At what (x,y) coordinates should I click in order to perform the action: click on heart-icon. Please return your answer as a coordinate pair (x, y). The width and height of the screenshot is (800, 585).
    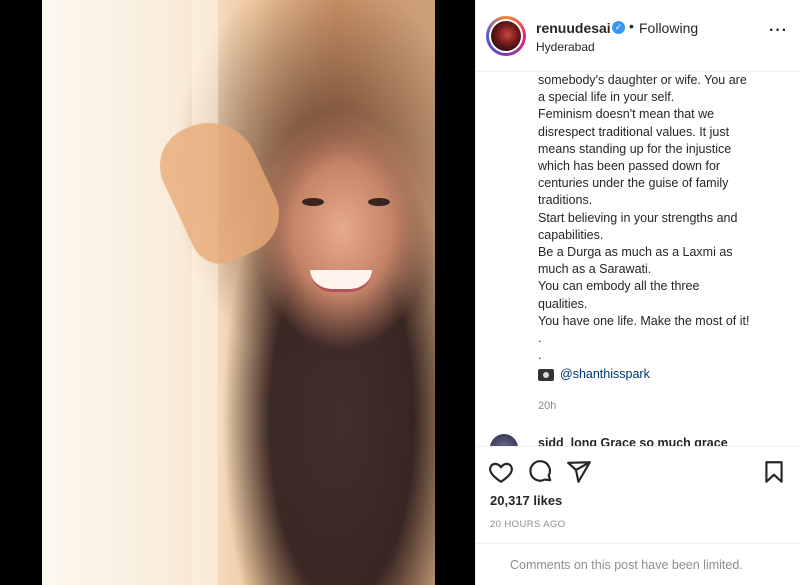
    Looking at the image, I should click on (501, 473).